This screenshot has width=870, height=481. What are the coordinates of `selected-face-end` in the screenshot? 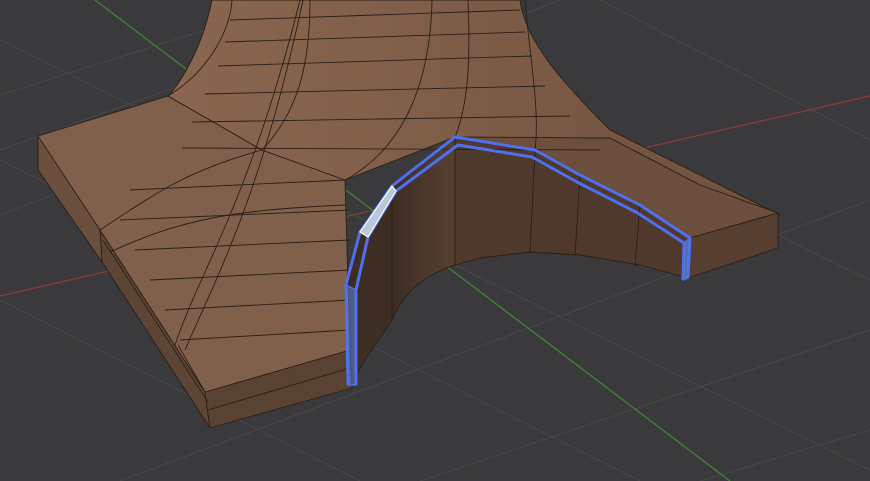 It's located at (686, 259).